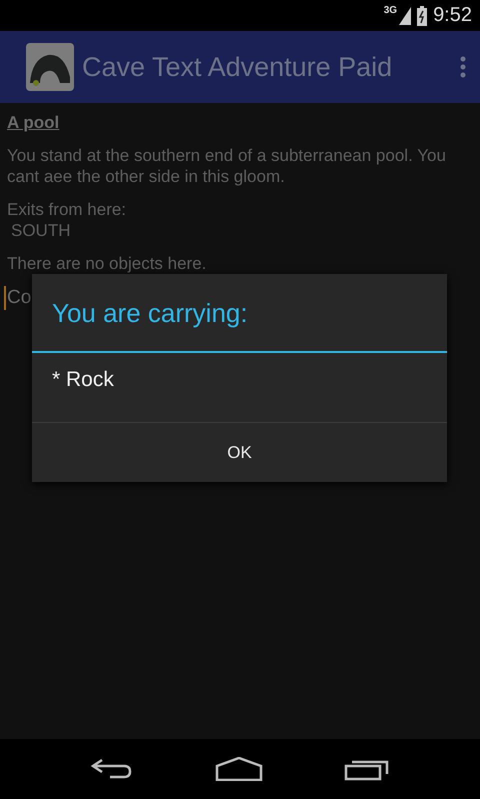  What do you see at coordinates (463, 67) in the screenshot?
I see `overflow-menu-icon` at bounding box center [463, 67].